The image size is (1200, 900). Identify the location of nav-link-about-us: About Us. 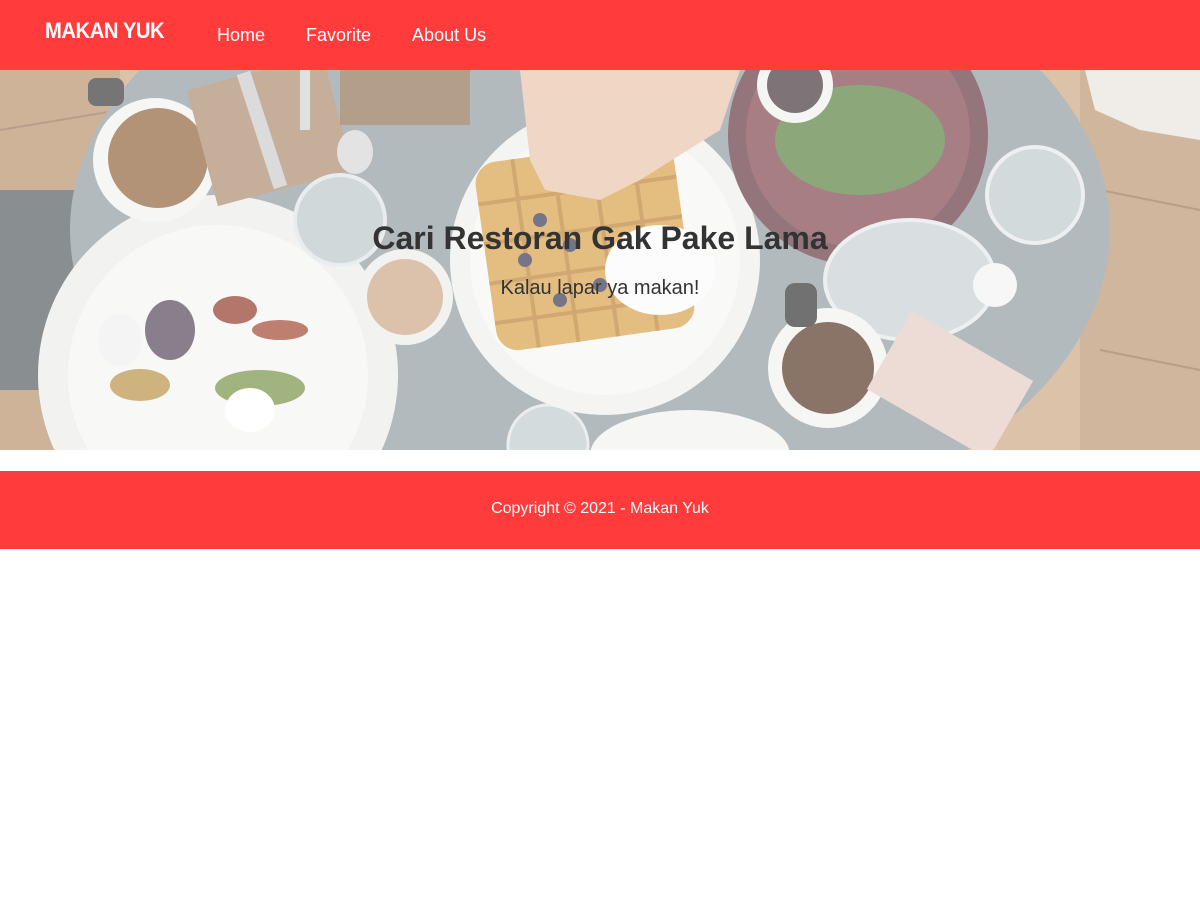
(449, 35).